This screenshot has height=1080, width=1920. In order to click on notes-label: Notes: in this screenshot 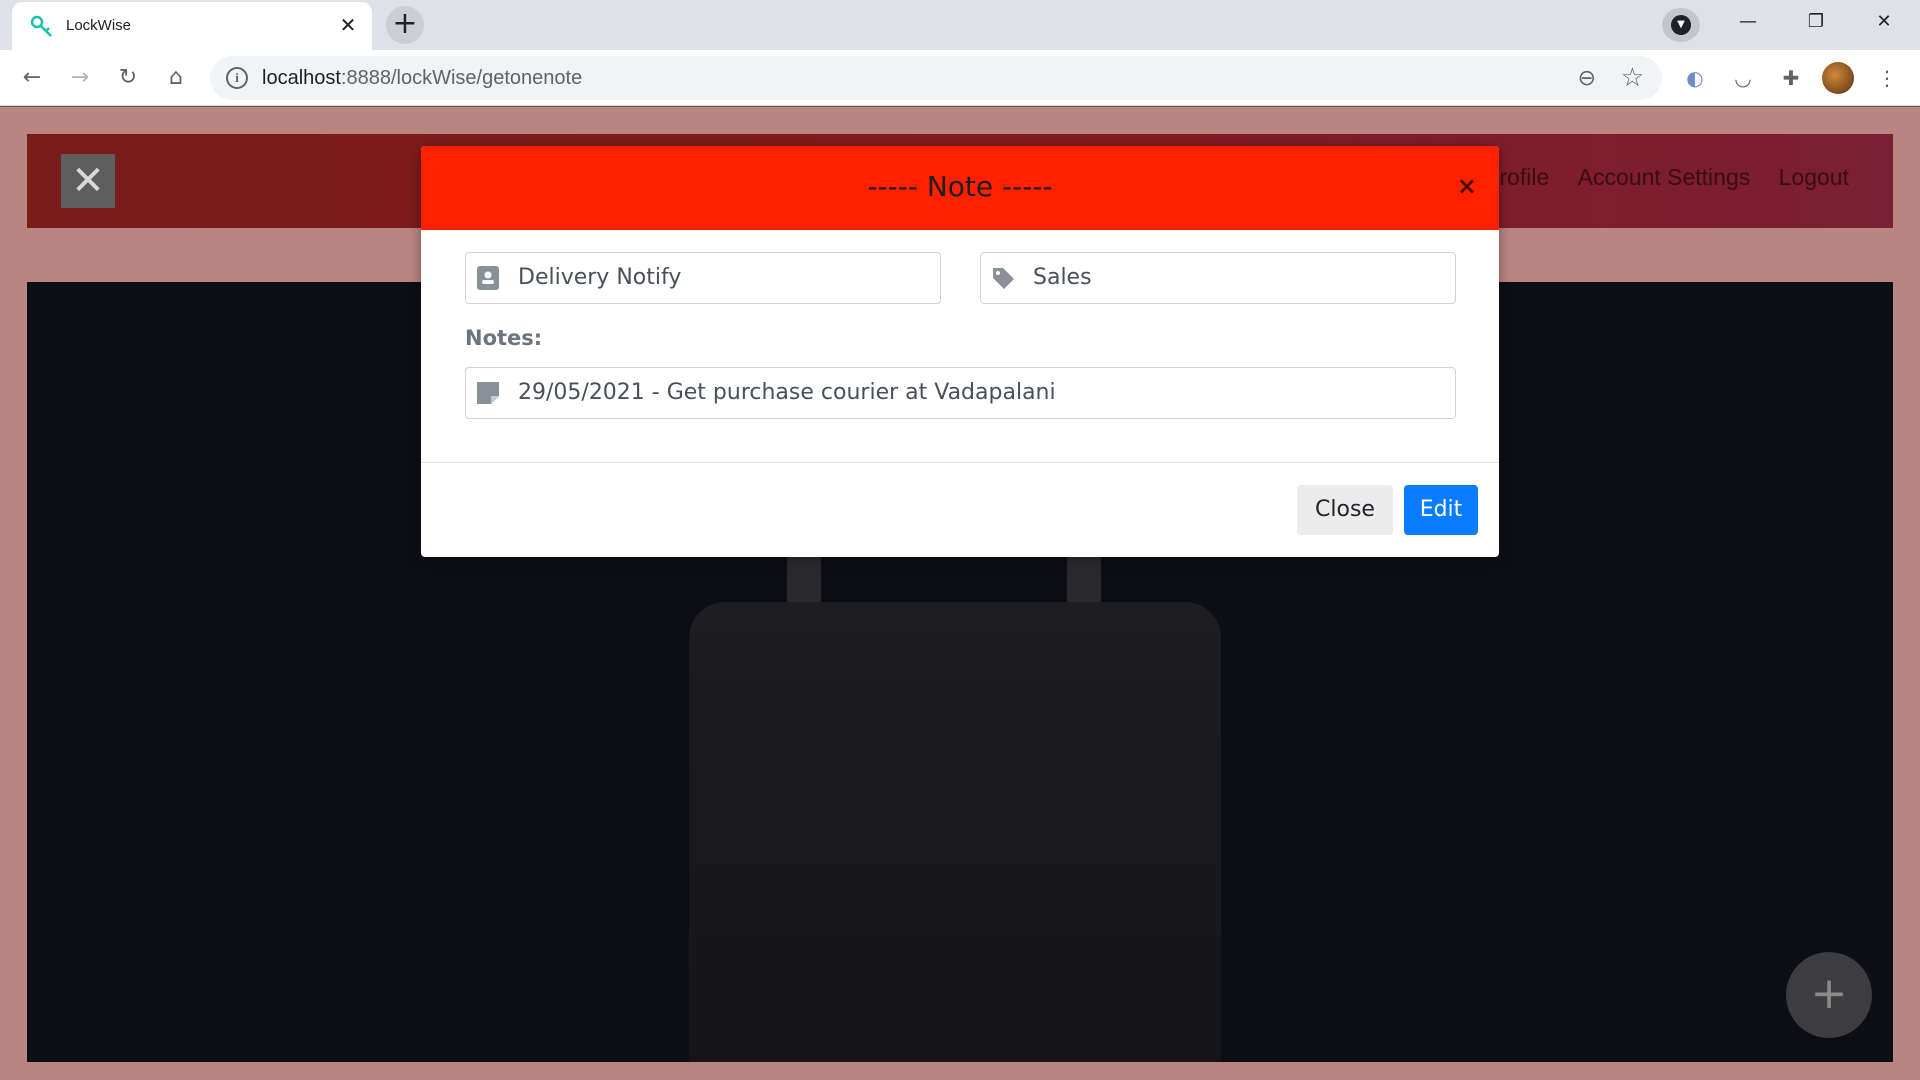, I will do `click(504, 338)`.